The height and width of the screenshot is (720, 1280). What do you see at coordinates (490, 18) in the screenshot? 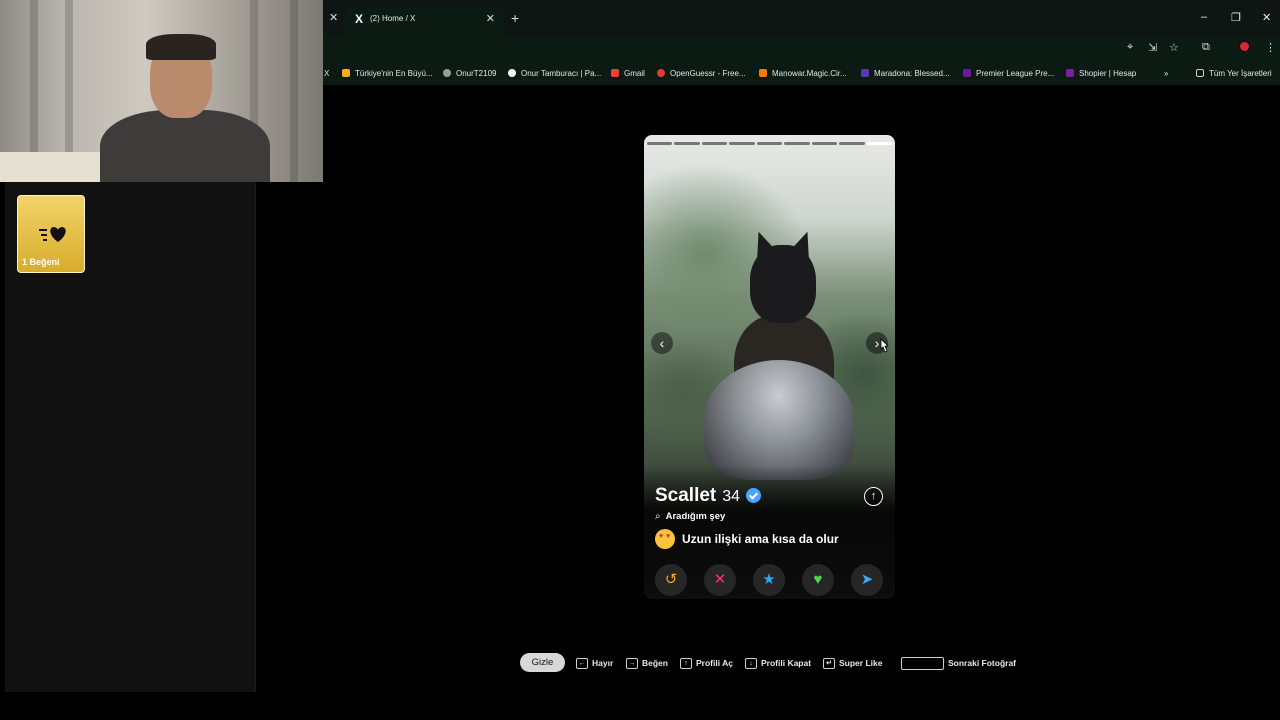
I see `tab-close-icon: ✕` at bounding box center [490, 18].